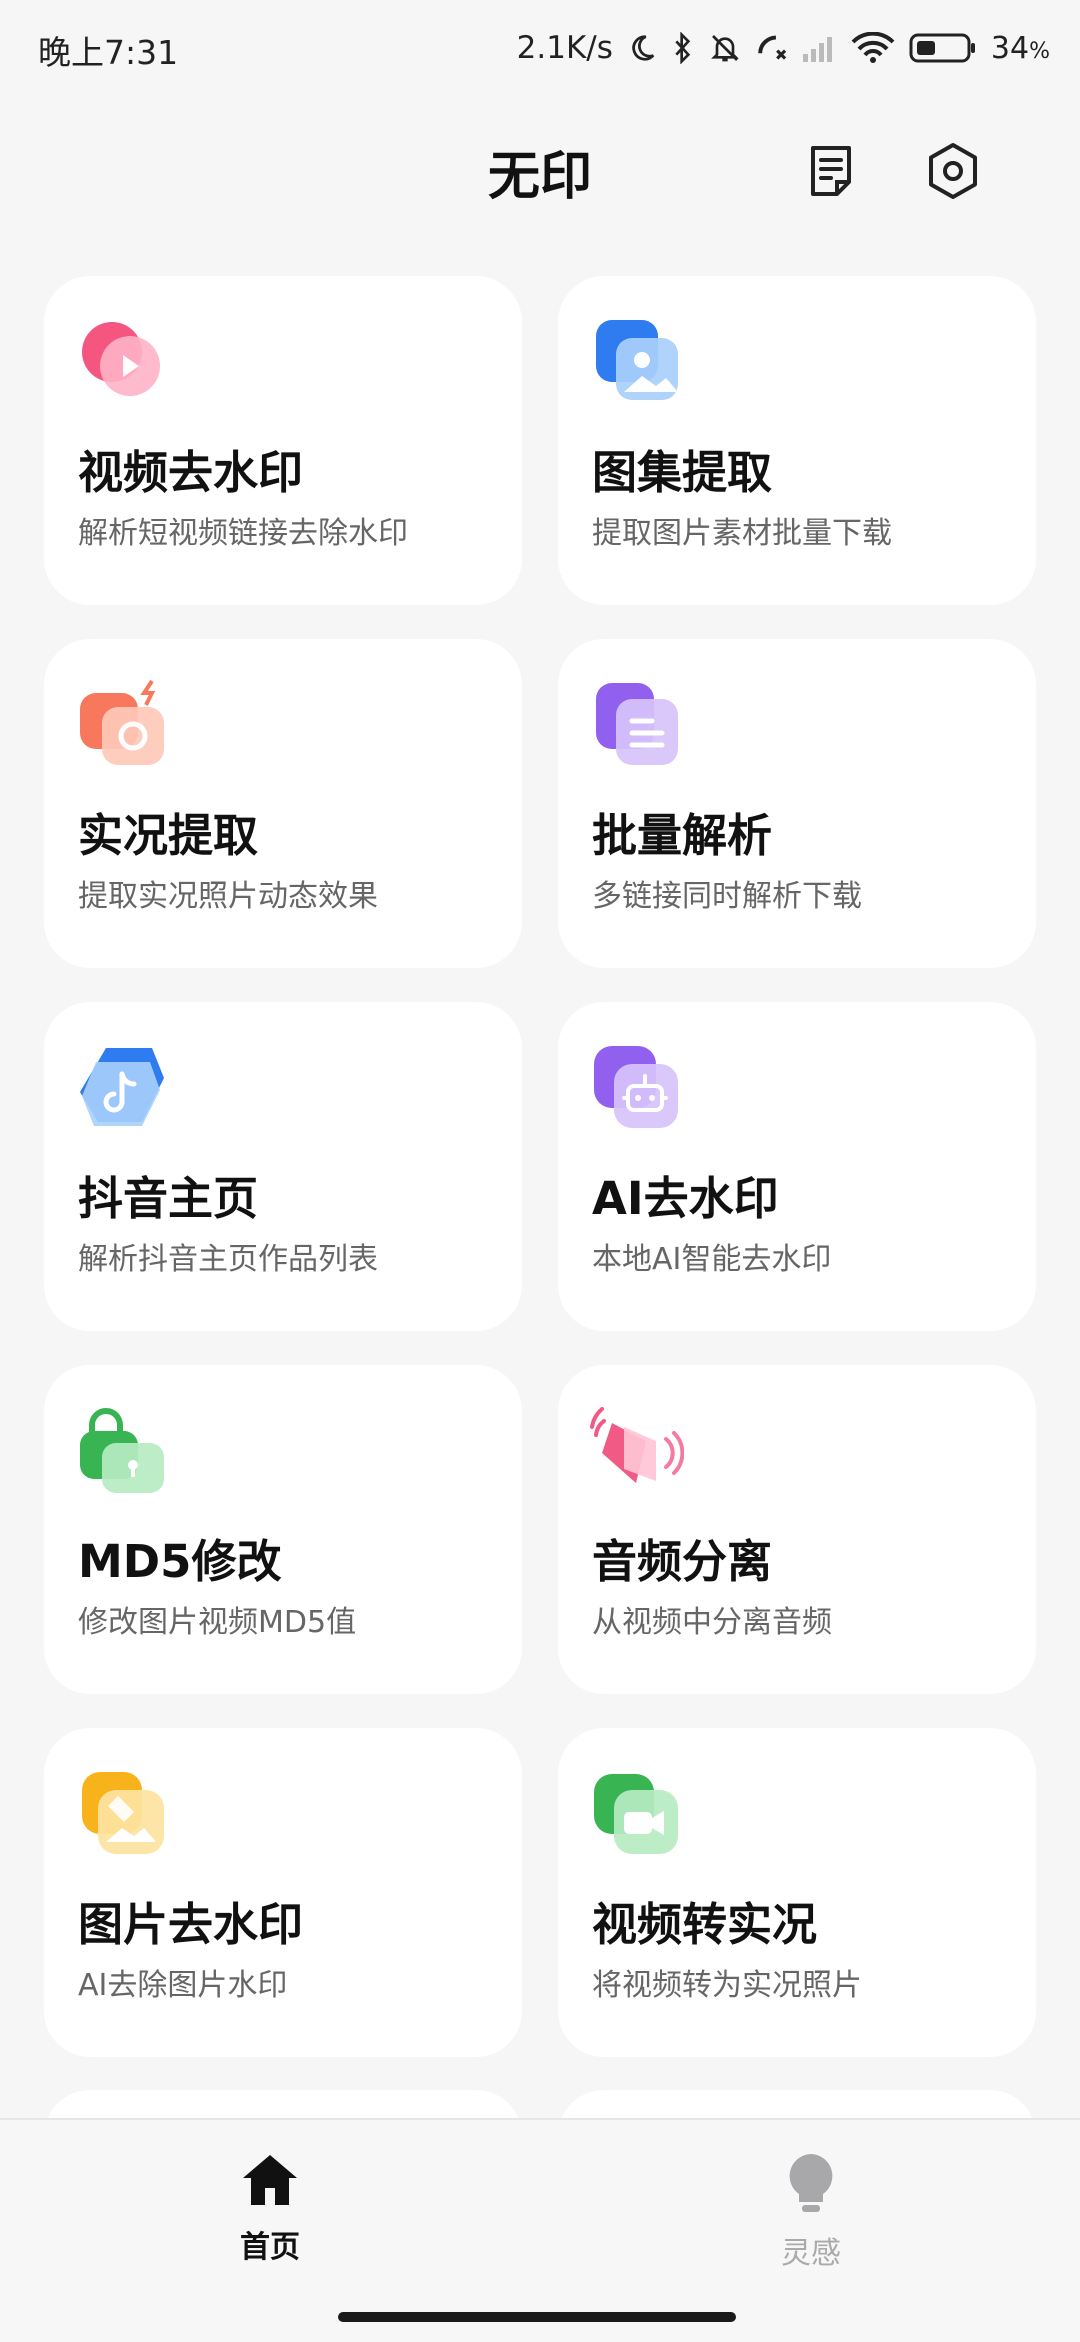 This screenshot has width=1080, height=2342. I want to click on feature-subtitle: 从视频中分离音频, so click(712, 1622).